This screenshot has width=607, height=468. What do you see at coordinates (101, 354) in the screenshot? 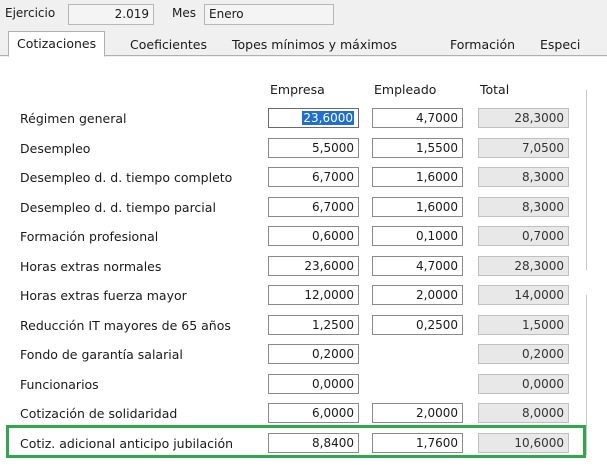
I see `row-label: Fondo de garantía salarial` at bounding box center [101, 354].